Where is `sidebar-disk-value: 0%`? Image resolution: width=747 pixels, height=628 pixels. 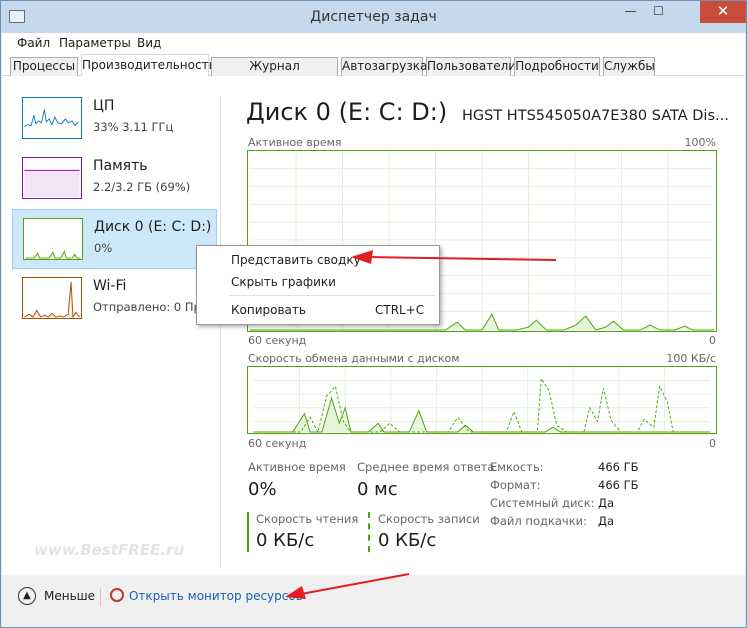 sidebar-disk-value: 0% is located at coordinates (103, 248).